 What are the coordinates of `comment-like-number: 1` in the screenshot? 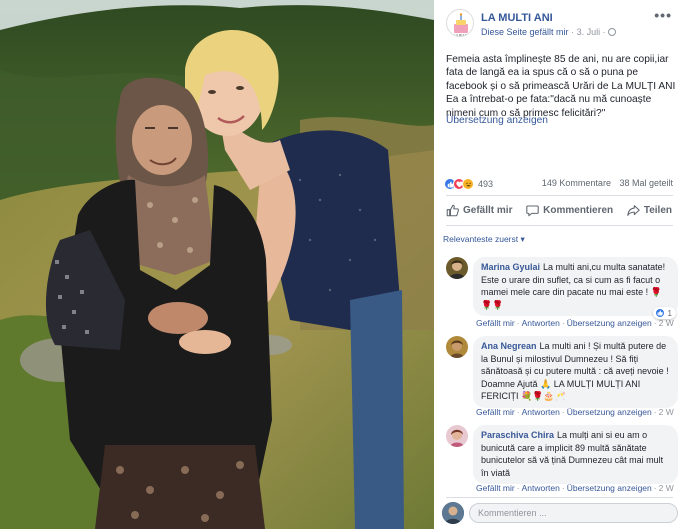 It's located at (669, 313).